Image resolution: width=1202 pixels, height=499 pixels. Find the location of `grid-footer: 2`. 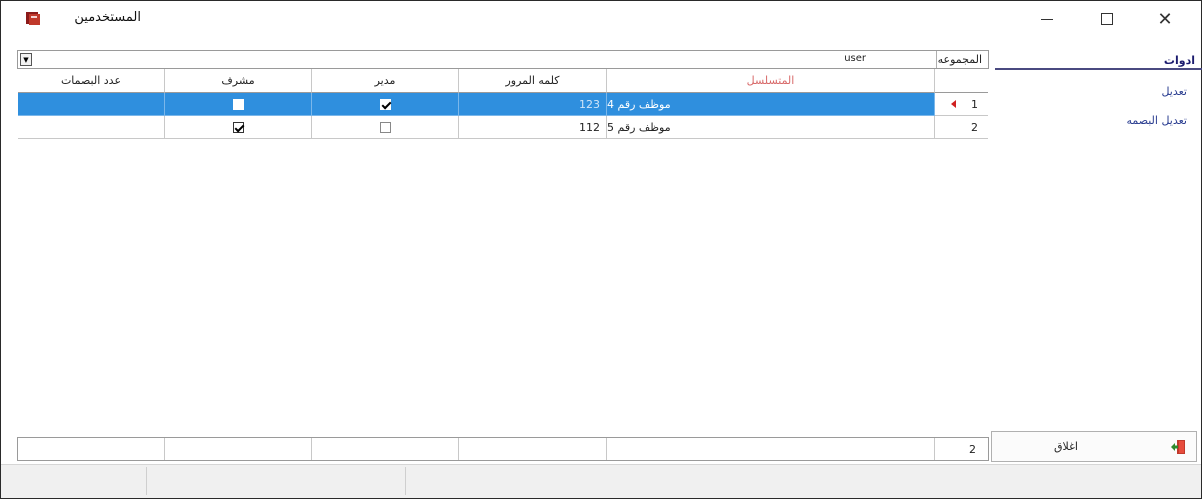

grid-footer: 2 is located at coordinates (503, 449).